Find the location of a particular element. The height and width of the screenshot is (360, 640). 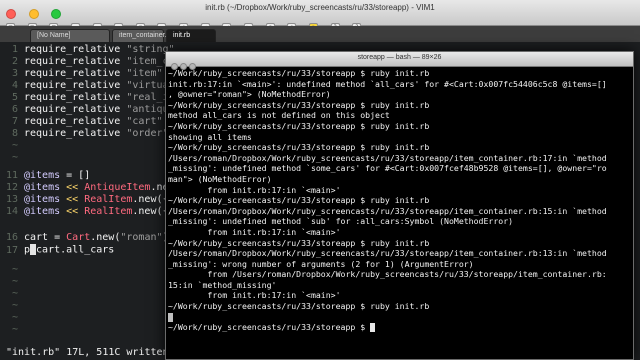

code-line: 12@items << AntiqueItem.new( is located at coordinates (90, 188).